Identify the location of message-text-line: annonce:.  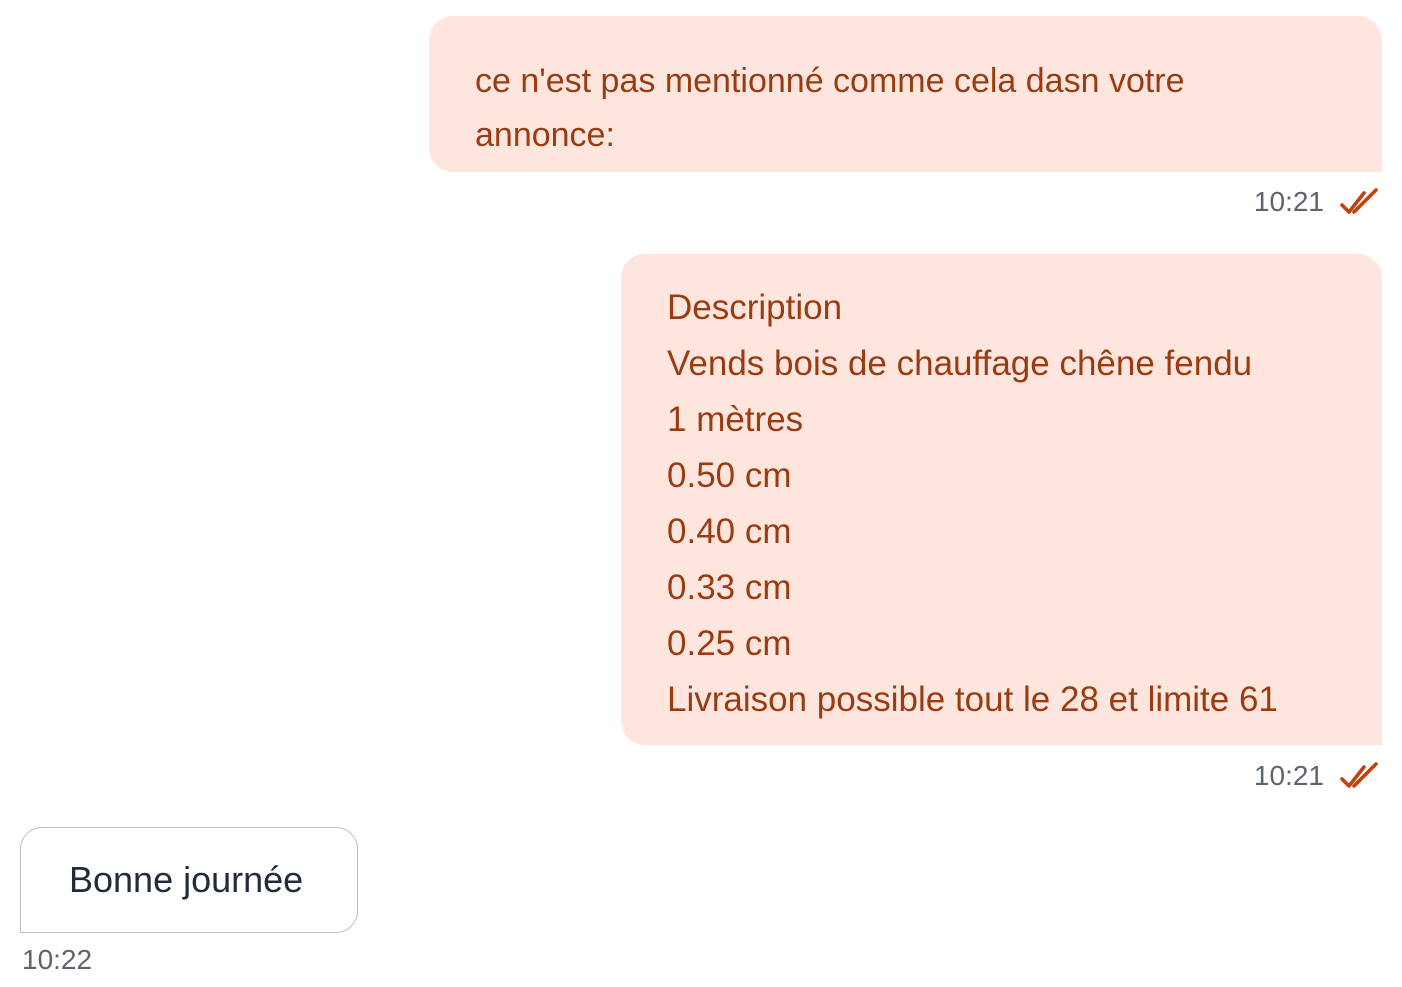
(545, 135).